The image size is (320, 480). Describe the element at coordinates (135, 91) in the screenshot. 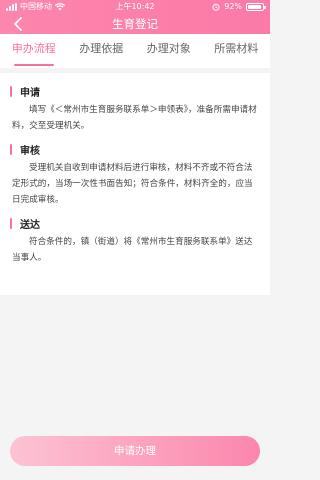

I see `section-header: 申请` at that location.